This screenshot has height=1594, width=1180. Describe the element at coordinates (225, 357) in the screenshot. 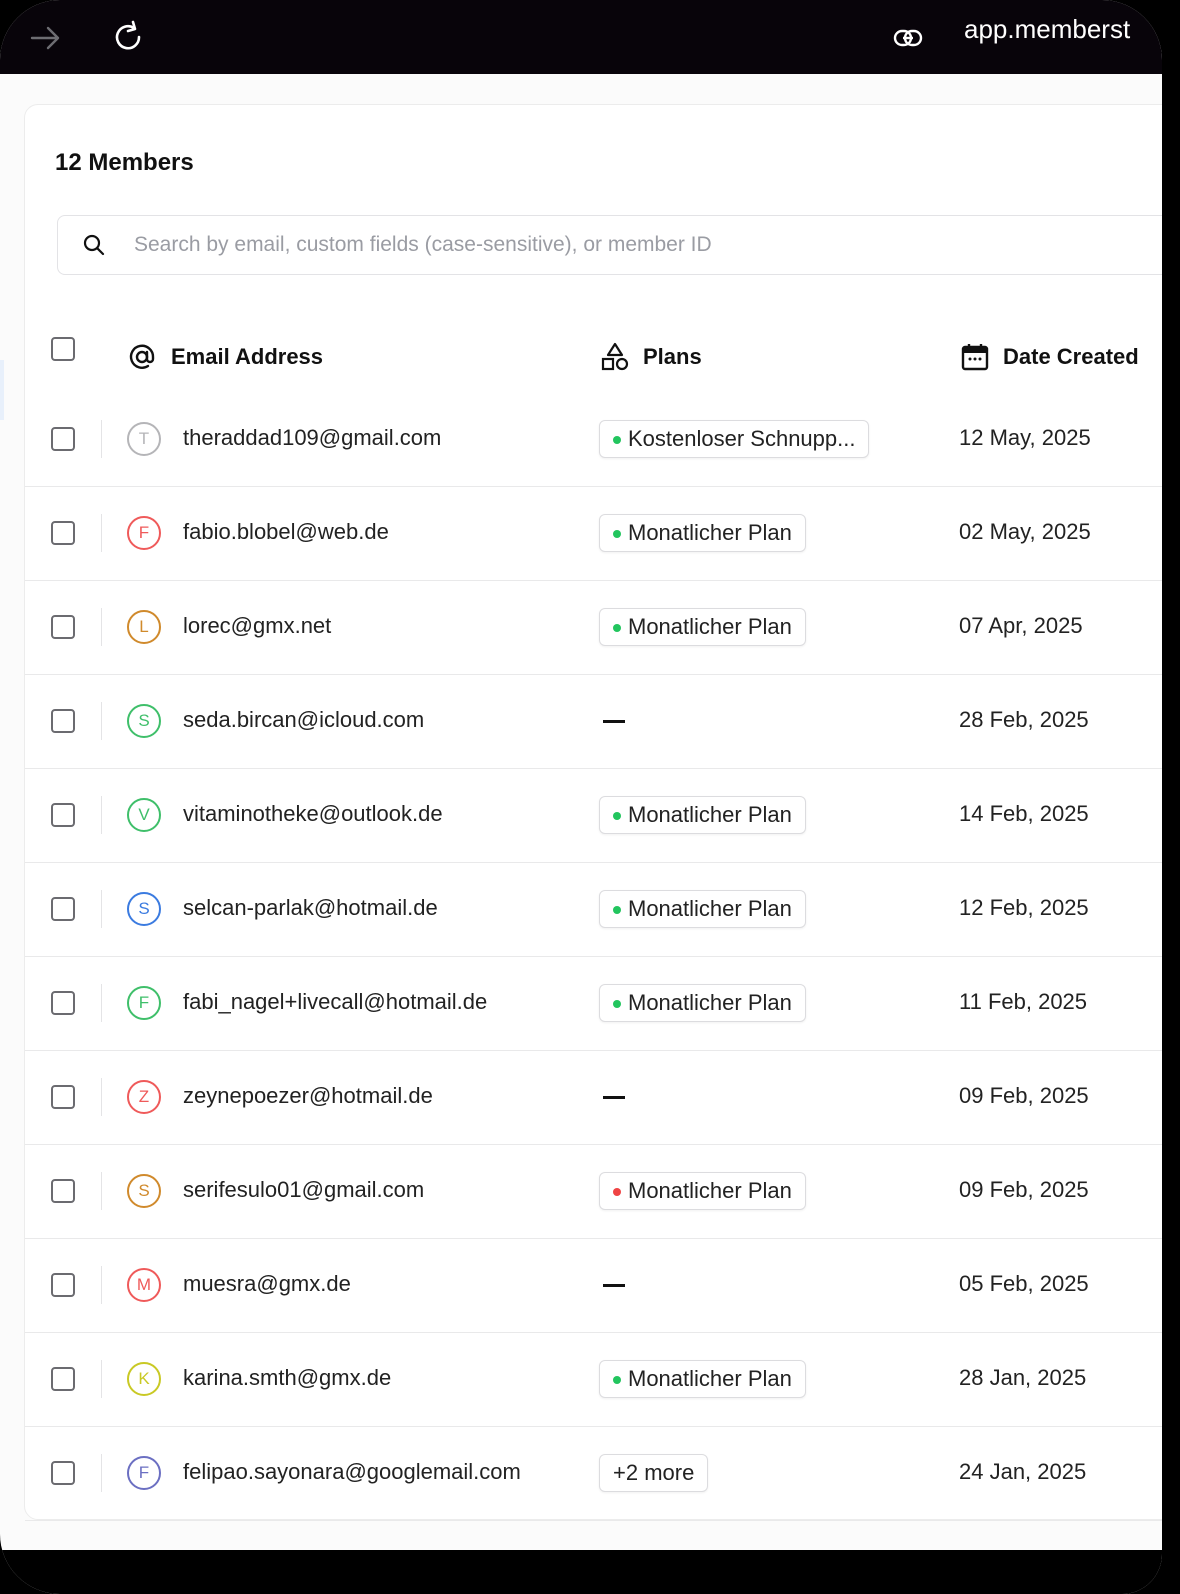

I see `column-email: Email Address` at that location.